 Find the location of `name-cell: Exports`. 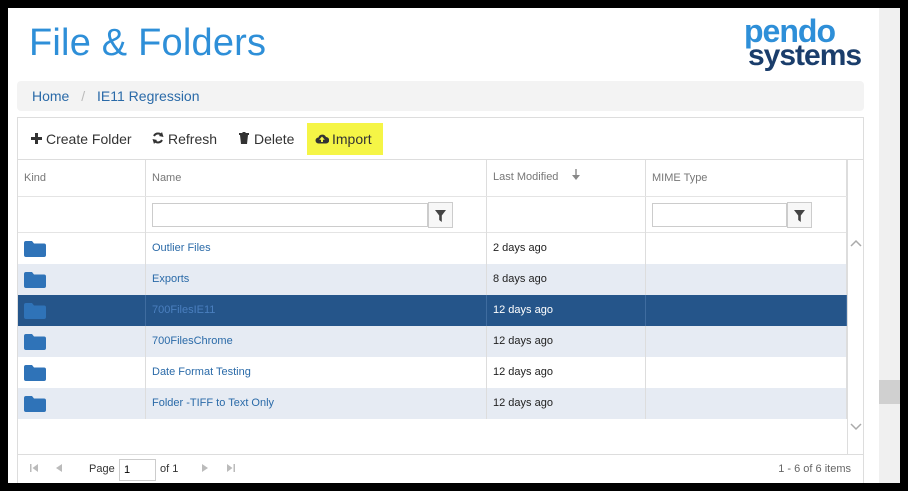

name-cell: Exports is located at coordinates (316, 279).